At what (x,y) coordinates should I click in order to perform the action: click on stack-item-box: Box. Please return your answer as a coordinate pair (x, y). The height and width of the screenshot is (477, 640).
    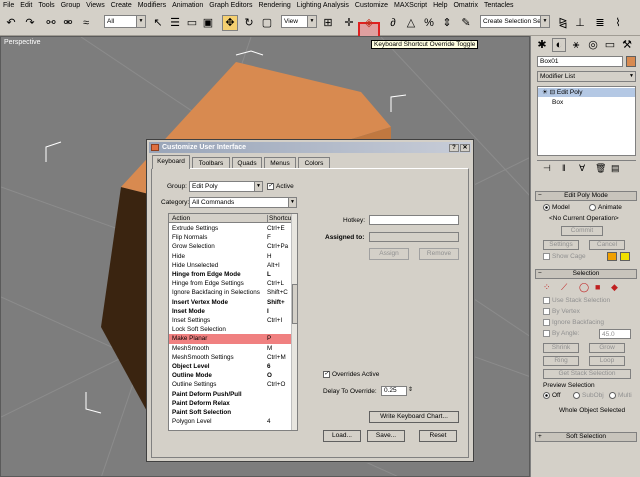
    Looking at the image, I should click on (586, 102).